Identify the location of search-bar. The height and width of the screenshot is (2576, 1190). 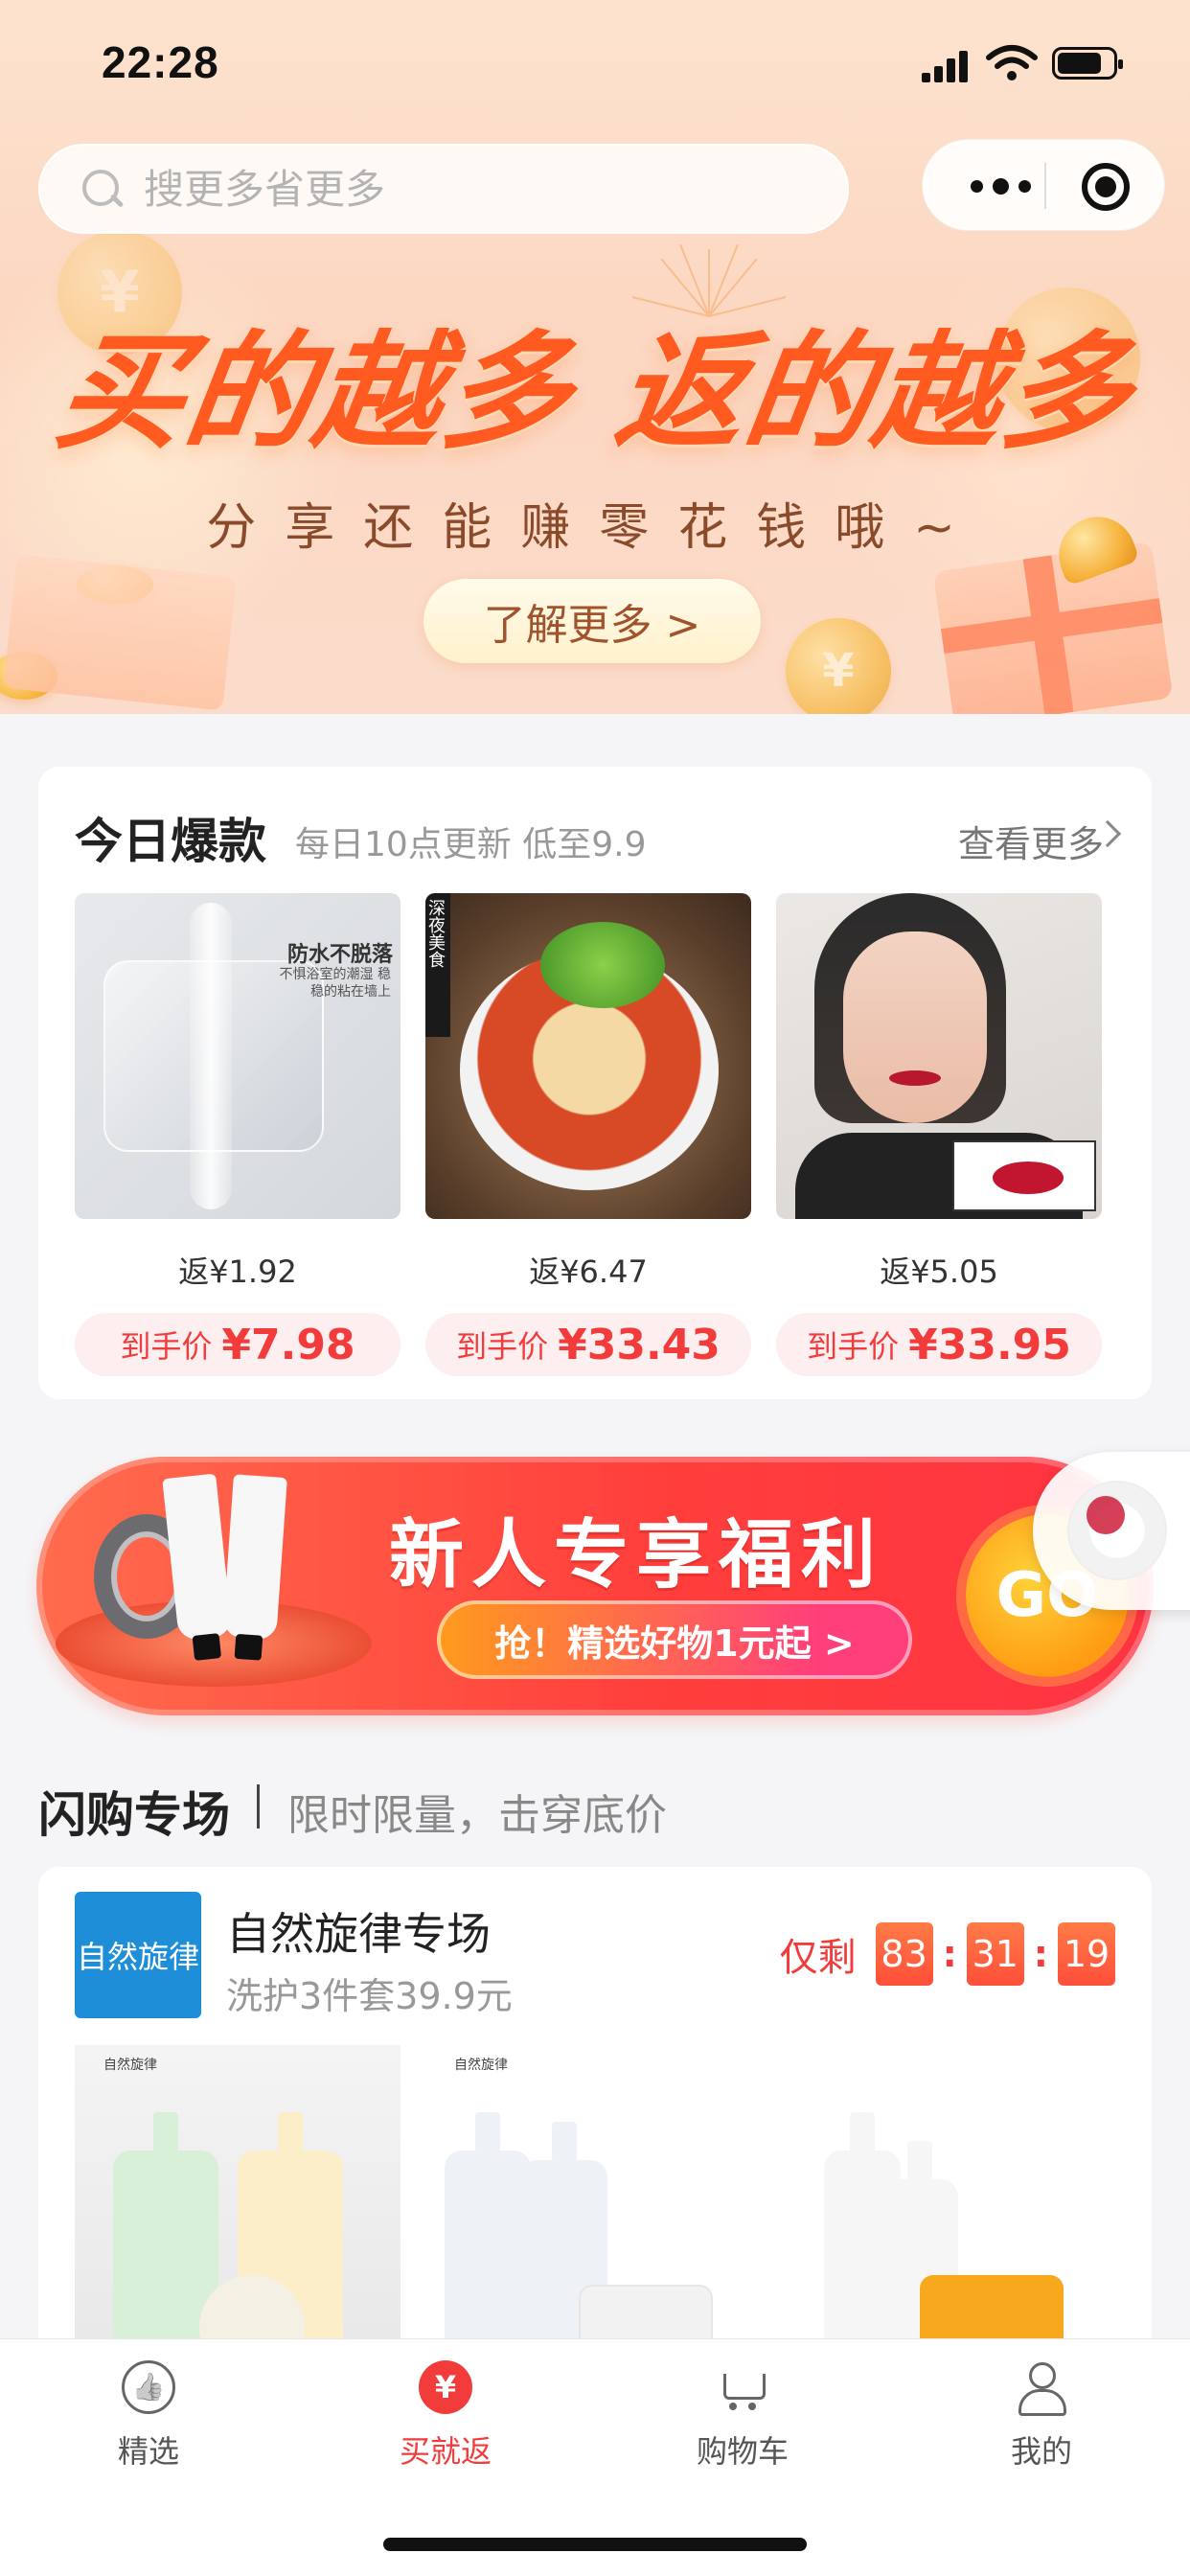
(444, 189).